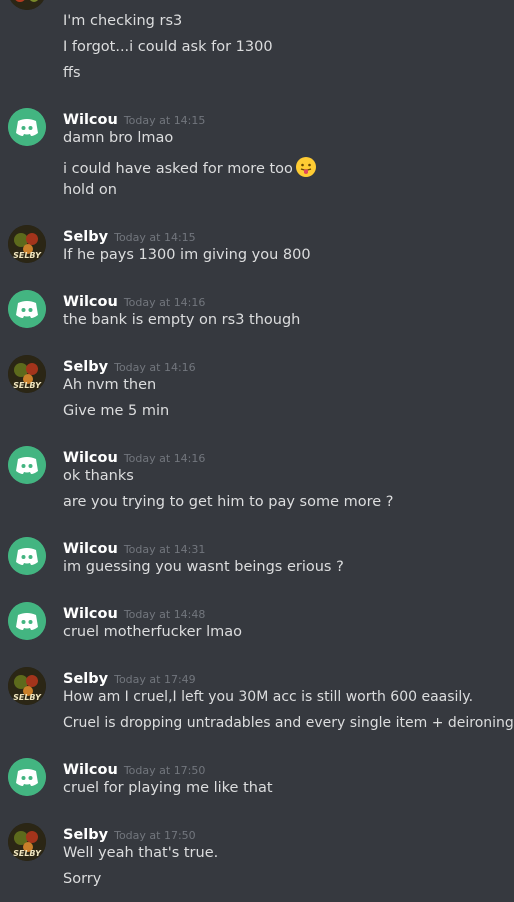 The image size is (514, 902). I want to click on message-line: Ah nvm then, so click(110, 385).